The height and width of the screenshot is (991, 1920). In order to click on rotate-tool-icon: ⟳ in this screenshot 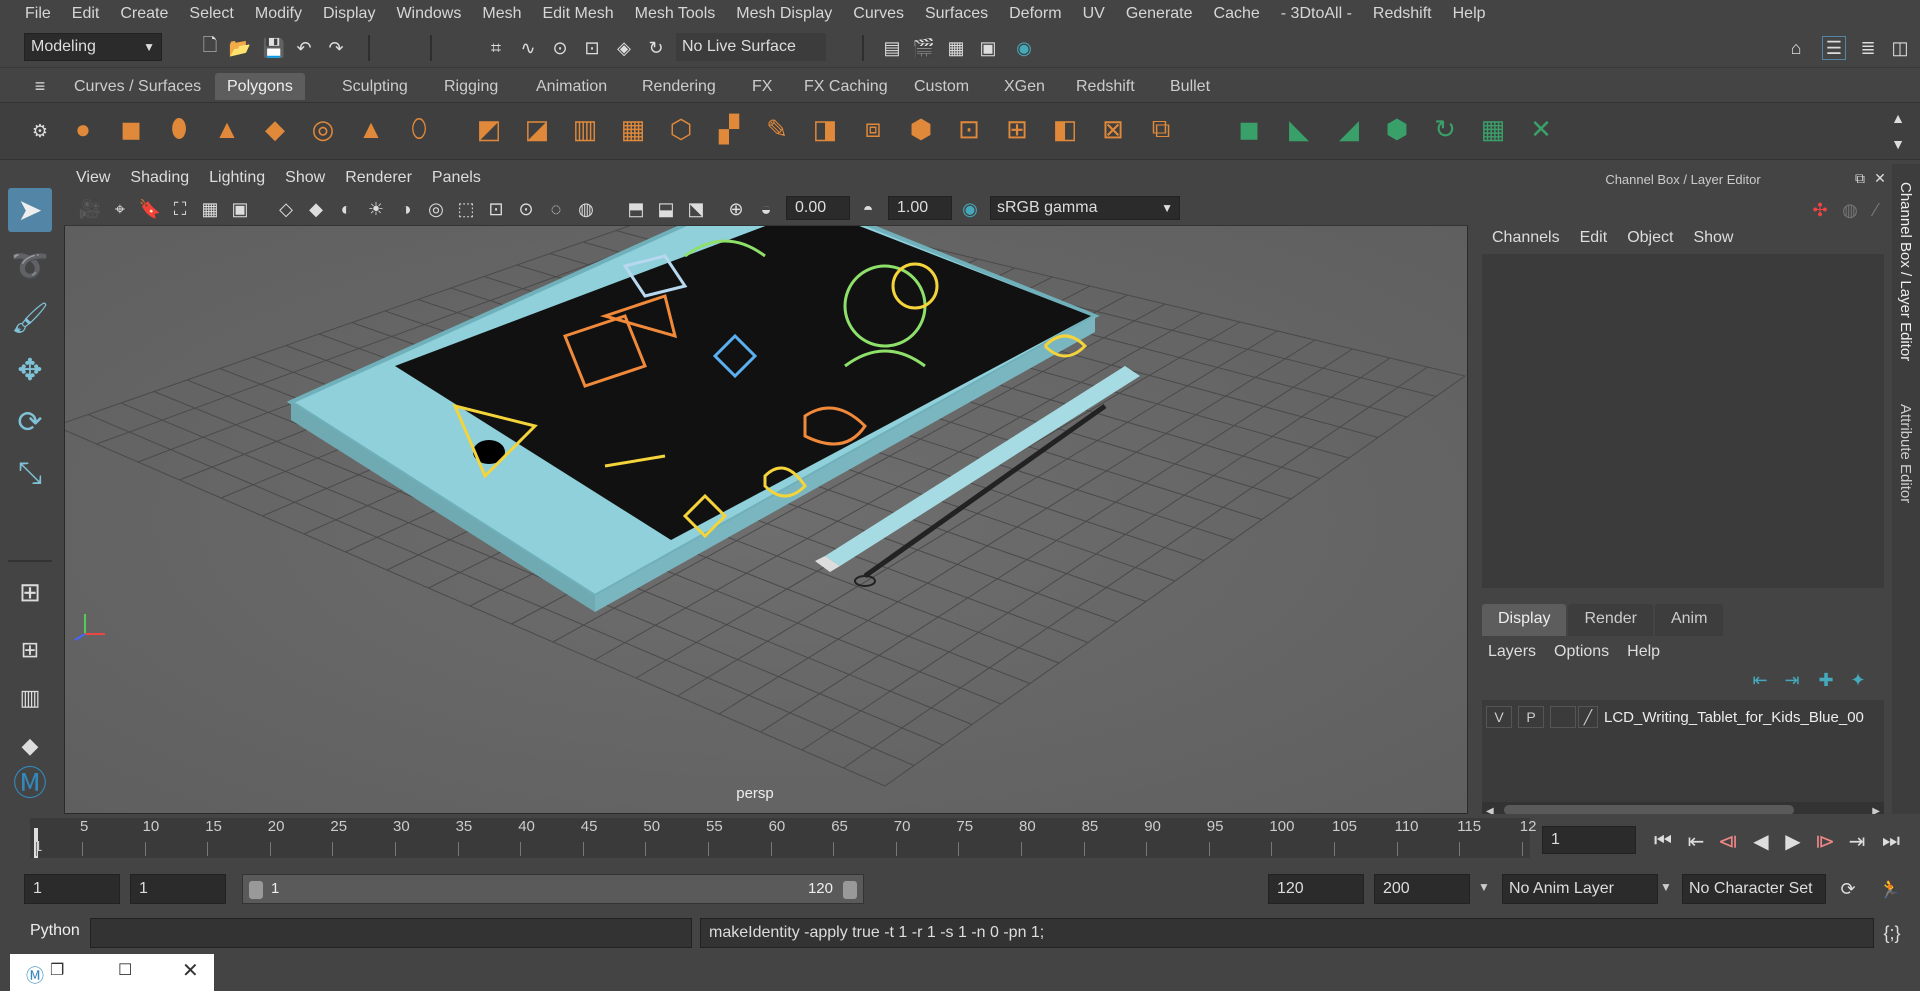, I will do `click(30, 422)`.